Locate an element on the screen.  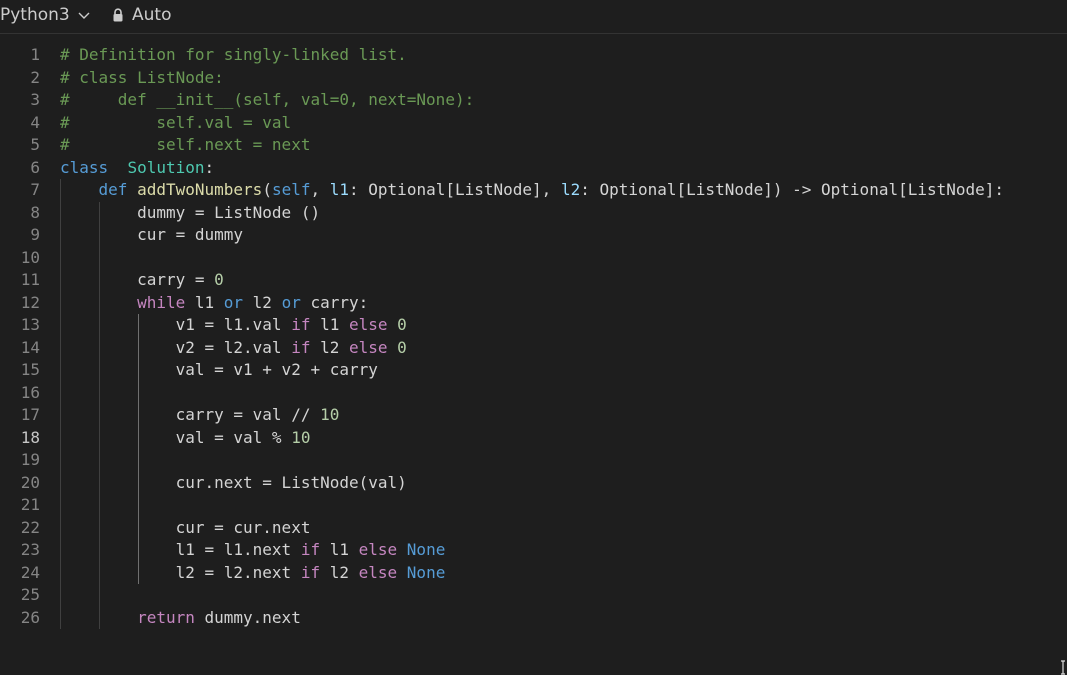
code-line: 17 carry = val // 10 is located at coordinates (533, 415).